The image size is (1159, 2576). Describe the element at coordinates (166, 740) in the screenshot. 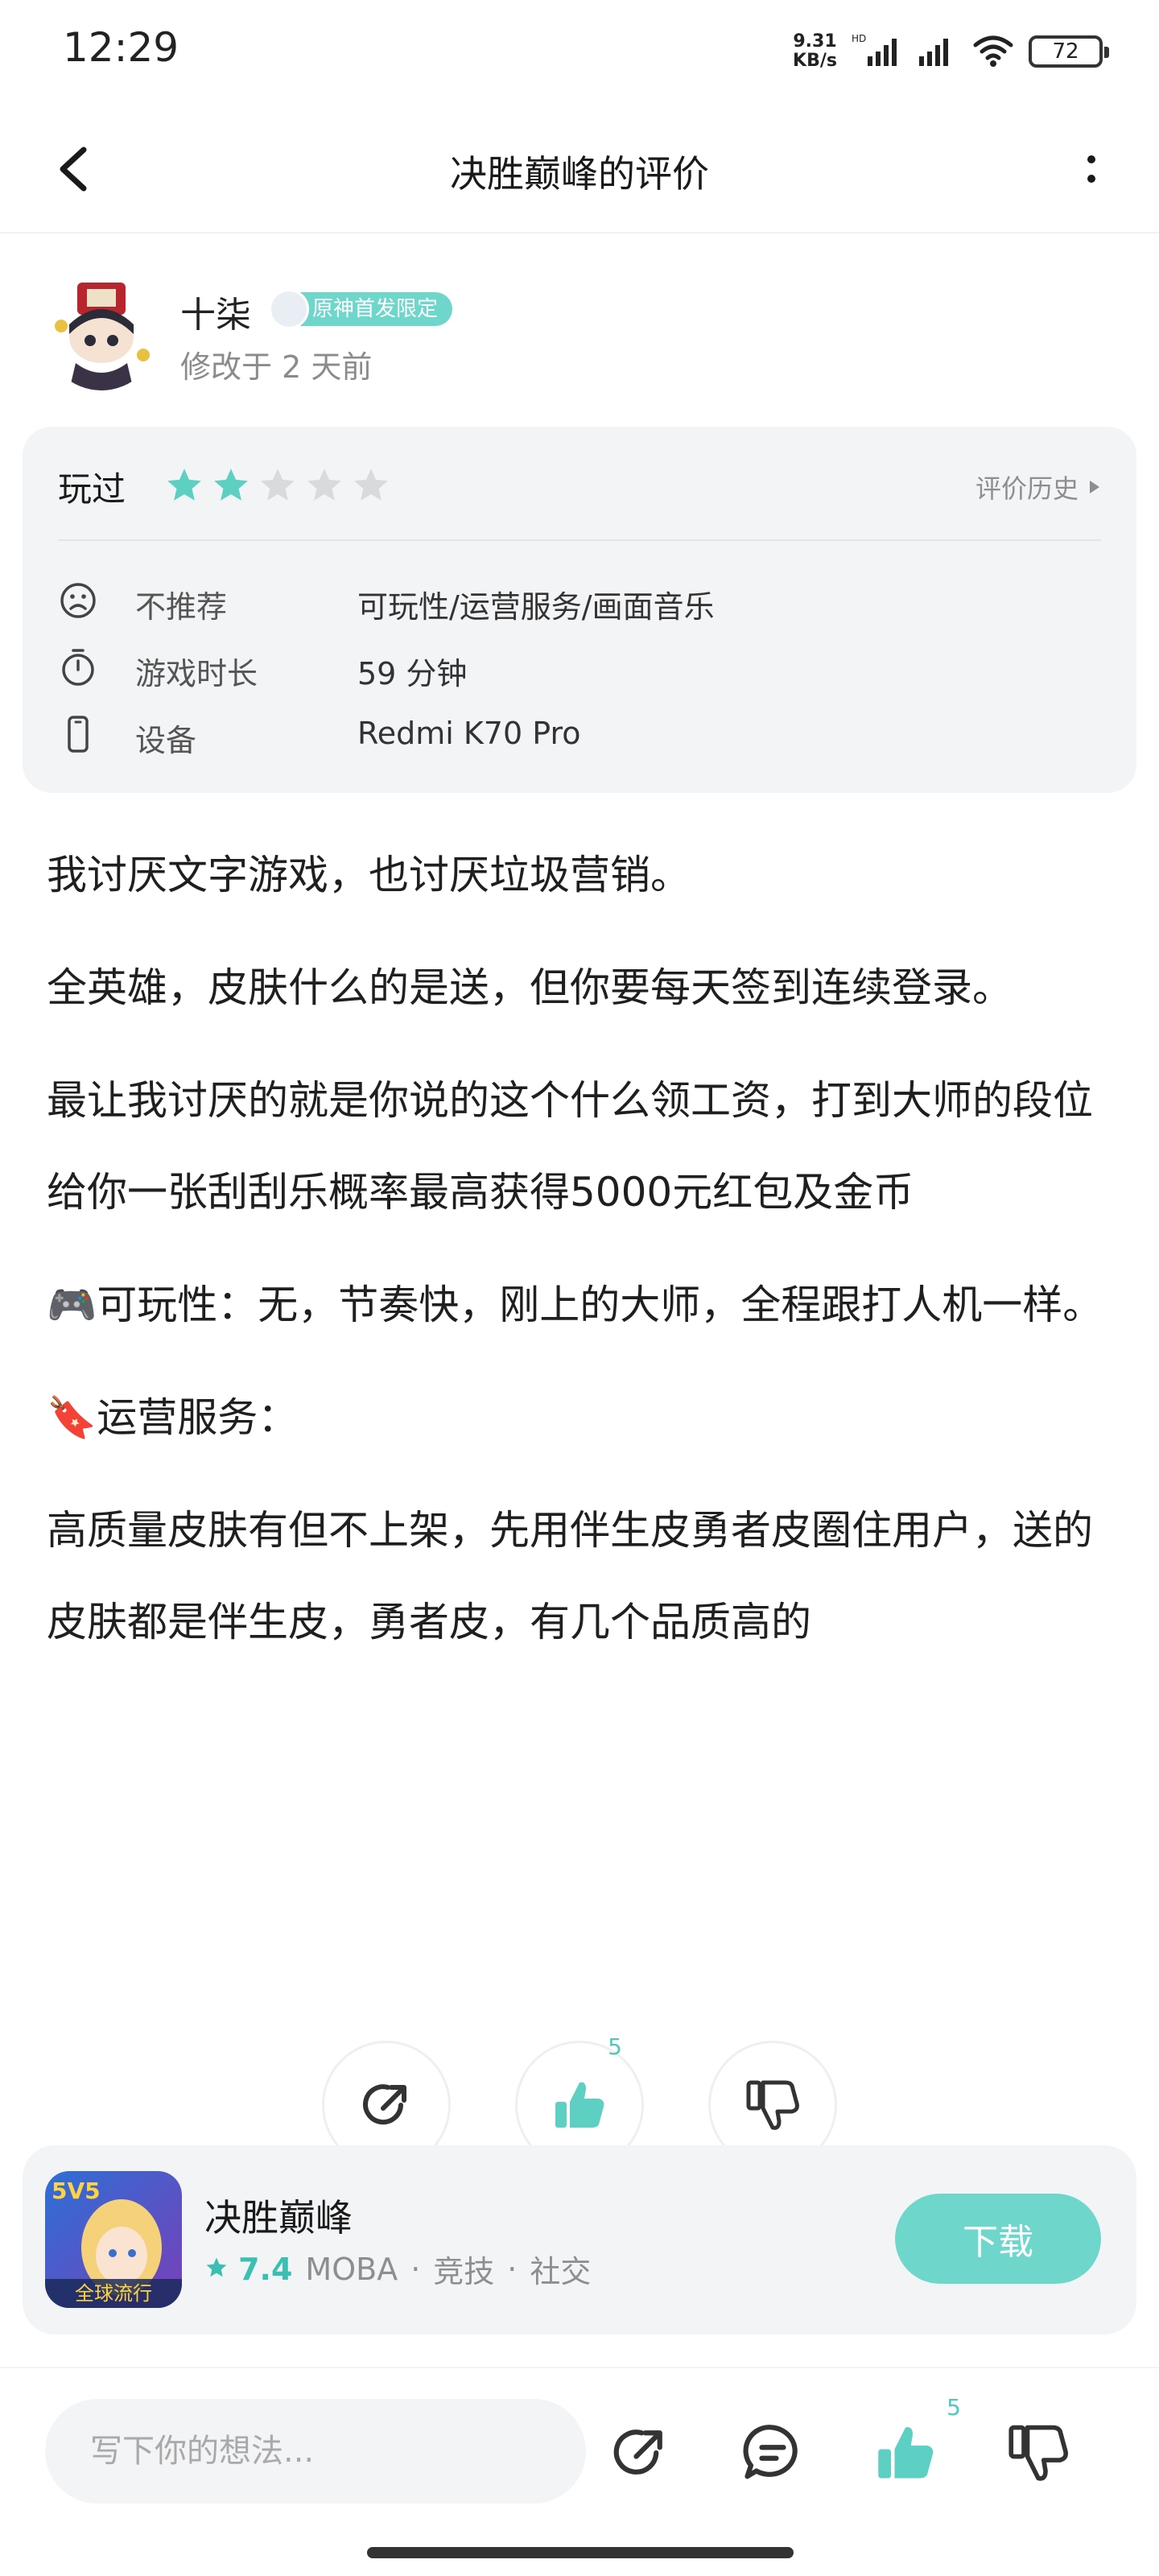

I see `detail-label: 设备` at that location.